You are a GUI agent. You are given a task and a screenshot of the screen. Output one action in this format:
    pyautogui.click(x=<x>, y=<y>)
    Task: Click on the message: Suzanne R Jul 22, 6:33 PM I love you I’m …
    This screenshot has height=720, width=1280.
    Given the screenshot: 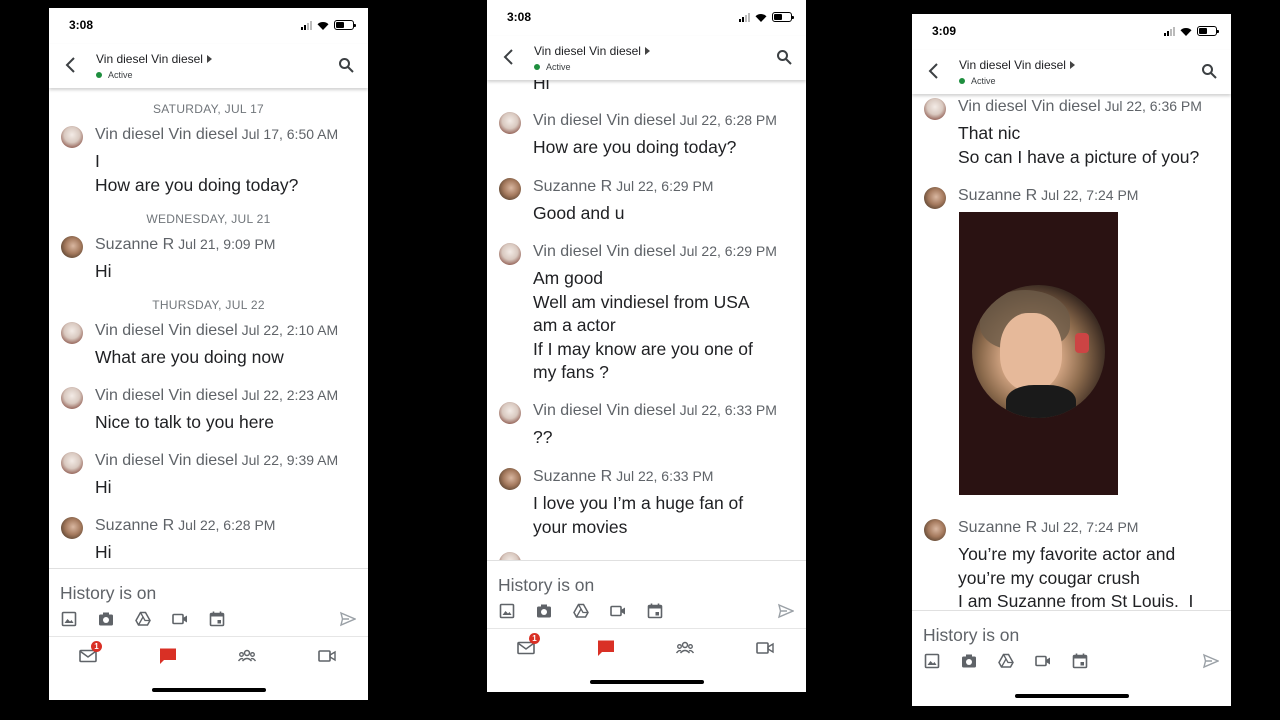 What is the action you would take?
    pyautogui.click(x=648, y=505)
    